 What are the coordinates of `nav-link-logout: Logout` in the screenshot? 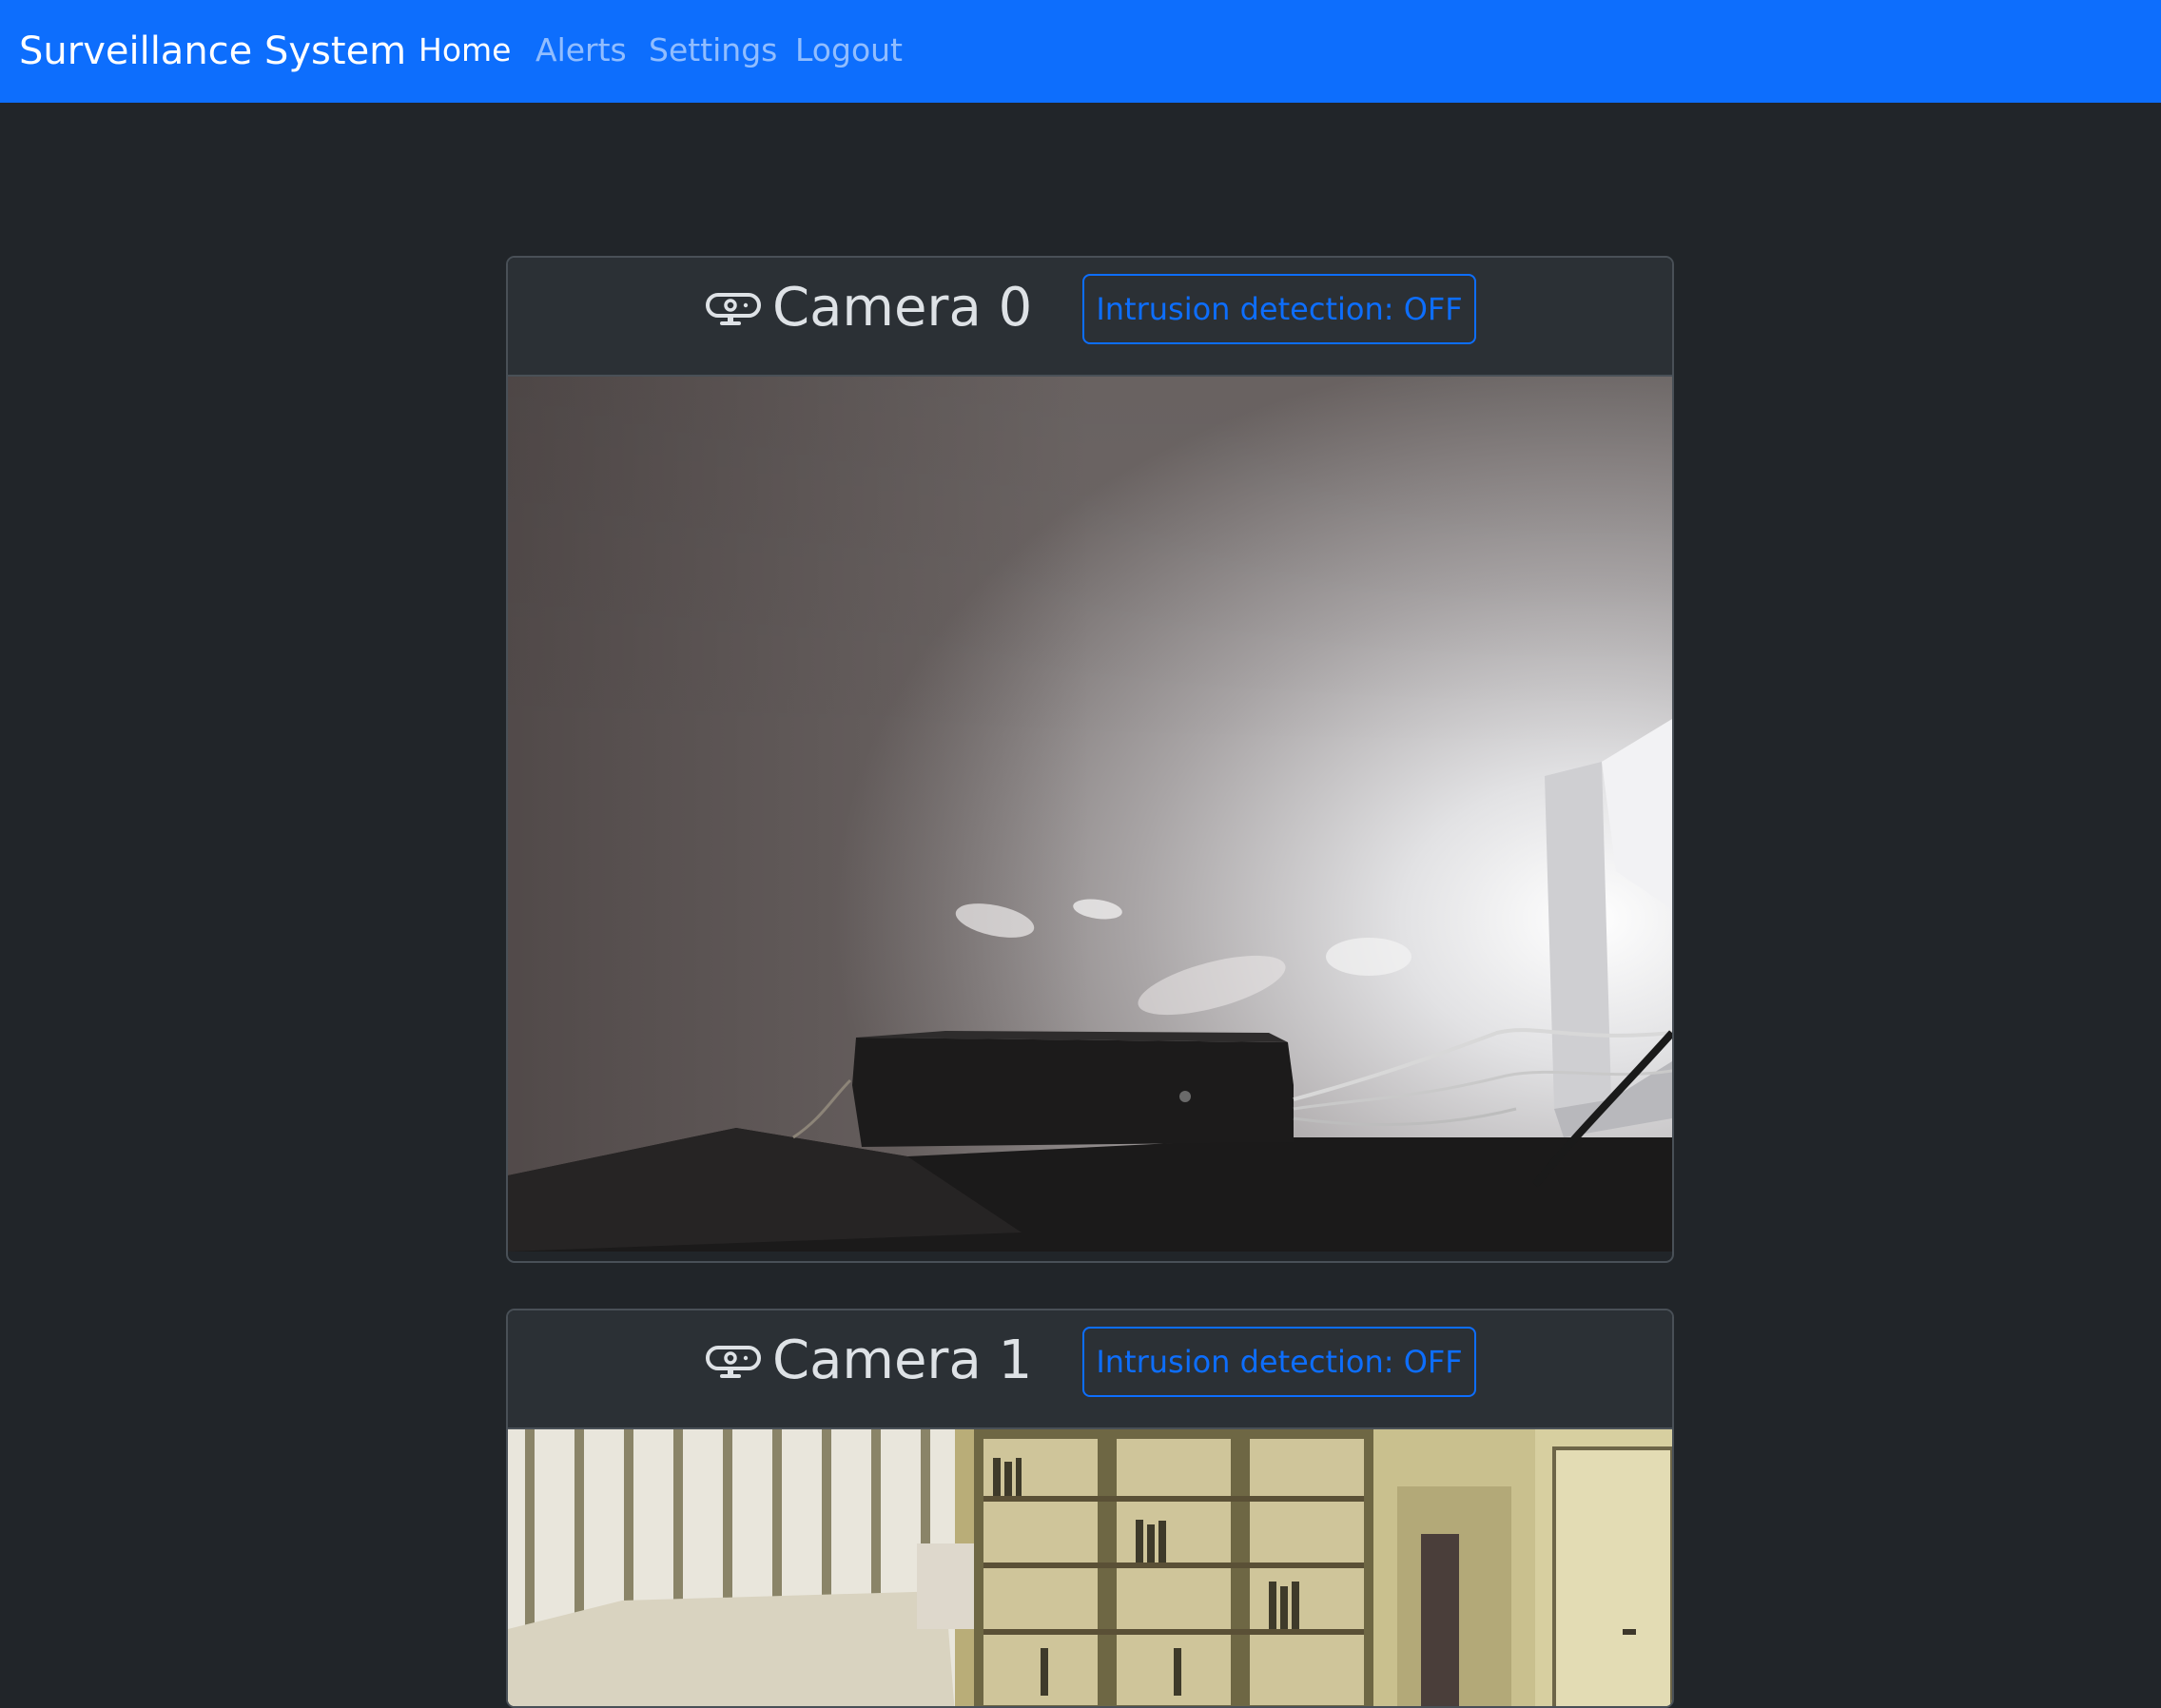 It's located at (849, 51).